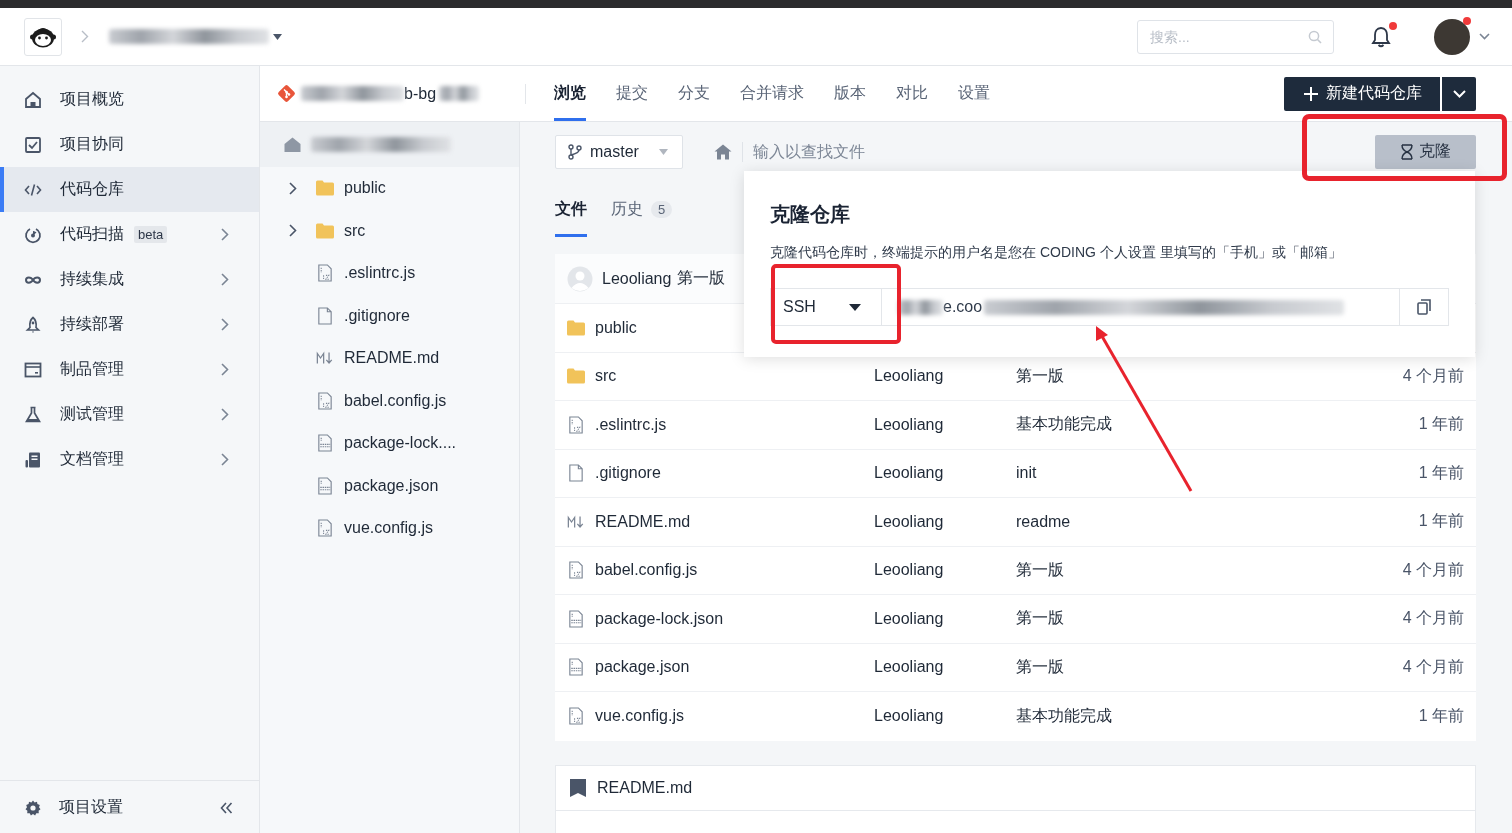 This screenshot has height=833, width=1512. What do you see at coordinates (129, 99) in the screenshot?
I see `sidebar-item: 项目概览` at bounding box center [129, 99].